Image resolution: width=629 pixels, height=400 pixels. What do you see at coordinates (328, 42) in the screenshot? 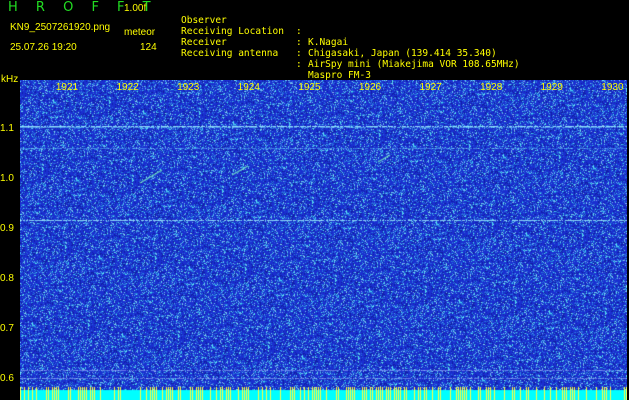
I see `info-value: K.Nagai` at bounding box center [328, 42].